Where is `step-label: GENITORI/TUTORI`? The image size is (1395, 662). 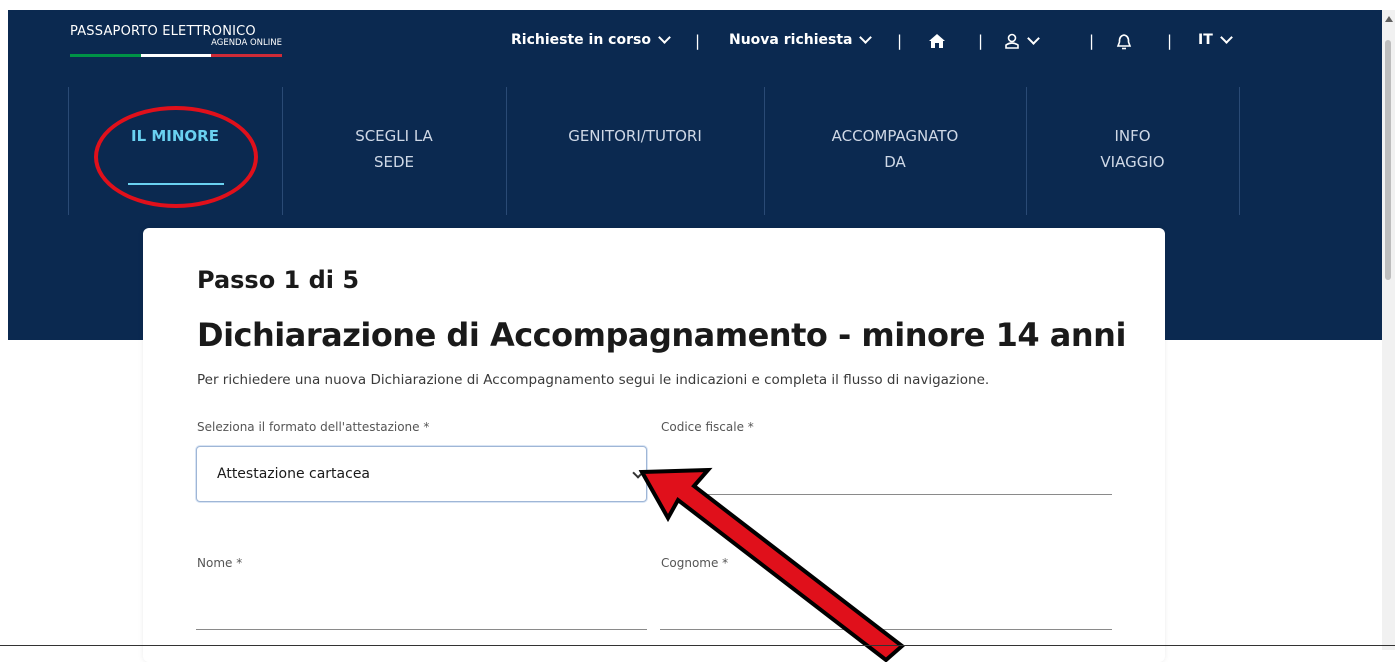
step-label: GENITORI/TUTORI is located at coordinates (635, 136).